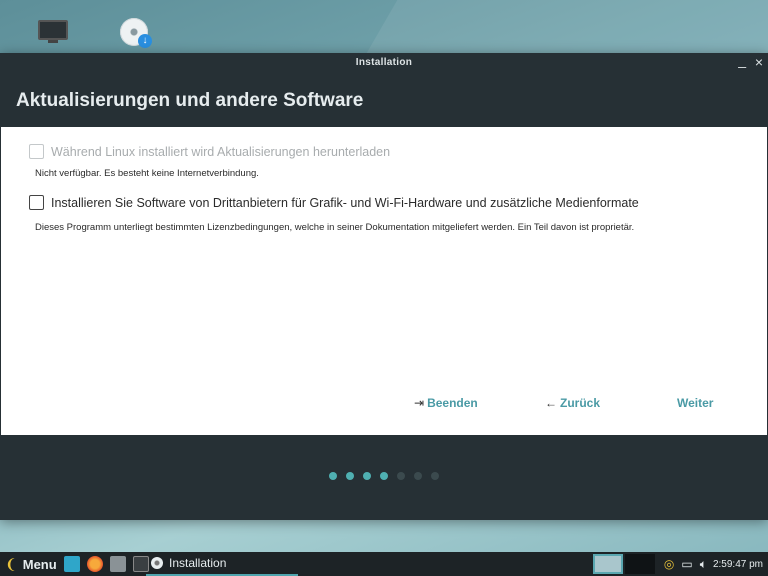 The width and height of the screenshot is (768, 576). I want to click on page-title: Aktualisierungen und andere Software, so click(190, 100).